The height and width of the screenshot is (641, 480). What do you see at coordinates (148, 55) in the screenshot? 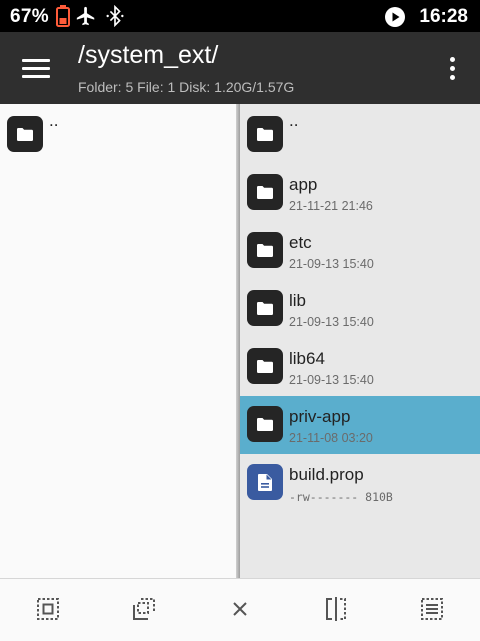
I see `current-path-title: /system_ext/` at bounding box center [148, 55].